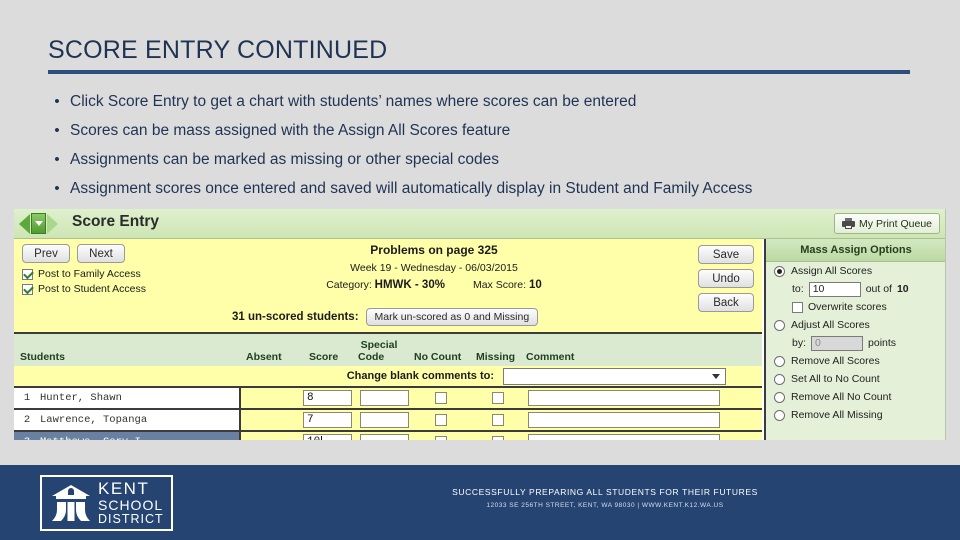 The image size is (960, 540). What do you see at coordinates (27, 274) in the screenshot?
I see `post-to-family-access-checkbox` at bounding box center [27, 274].